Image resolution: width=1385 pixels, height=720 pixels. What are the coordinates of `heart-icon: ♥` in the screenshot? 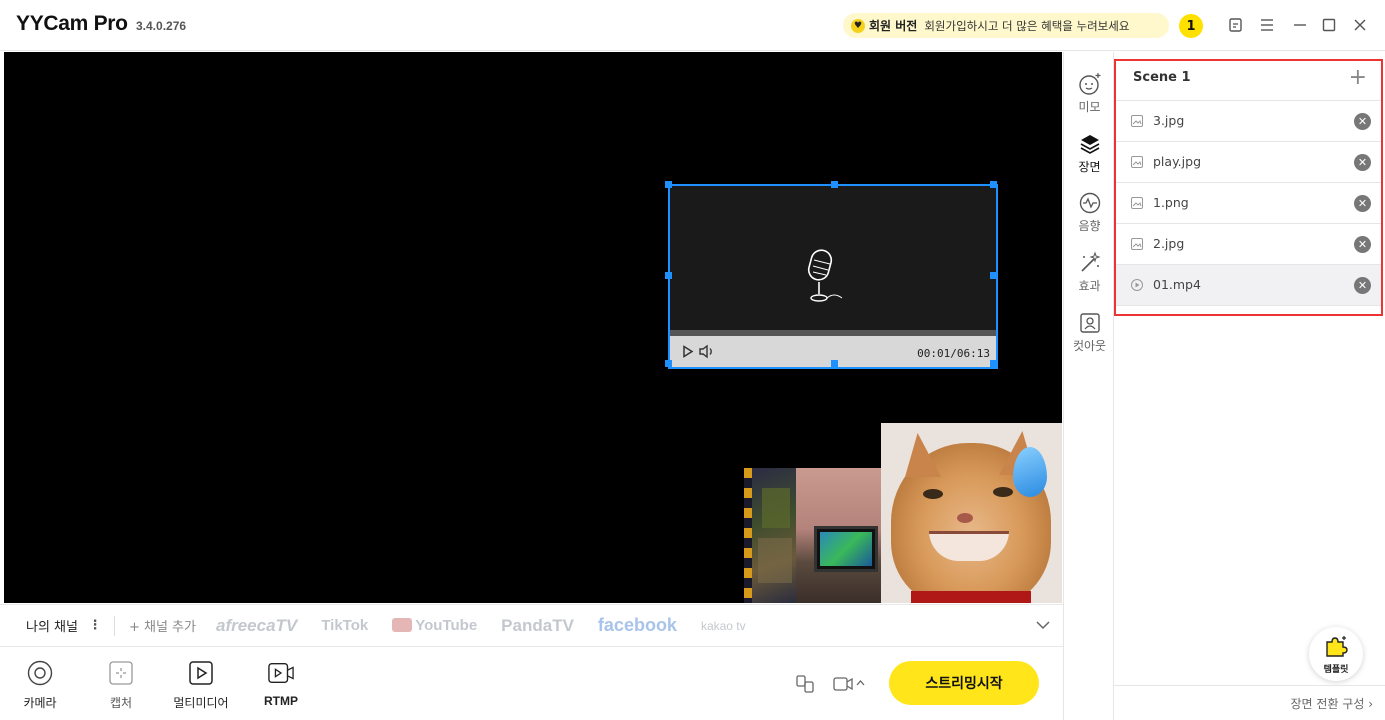 It's located at (858, 25).